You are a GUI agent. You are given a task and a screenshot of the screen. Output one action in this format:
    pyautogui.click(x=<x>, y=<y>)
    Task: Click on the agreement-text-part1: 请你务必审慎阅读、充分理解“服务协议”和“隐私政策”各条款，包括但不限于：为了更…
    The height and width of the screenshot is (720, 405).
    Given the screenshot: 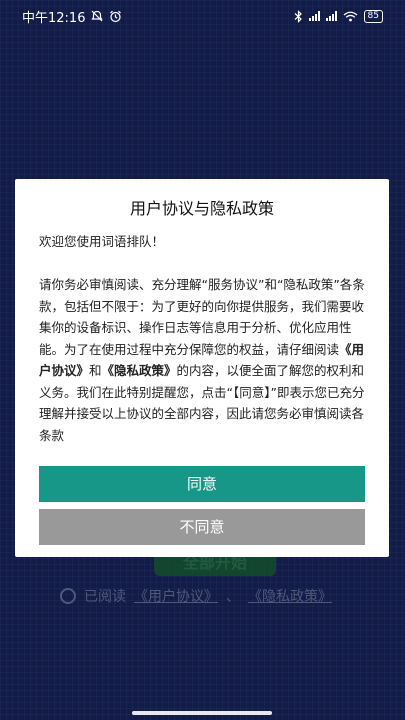 What is the action you would take?
    pyautogui.click(x=202, y=317)
    